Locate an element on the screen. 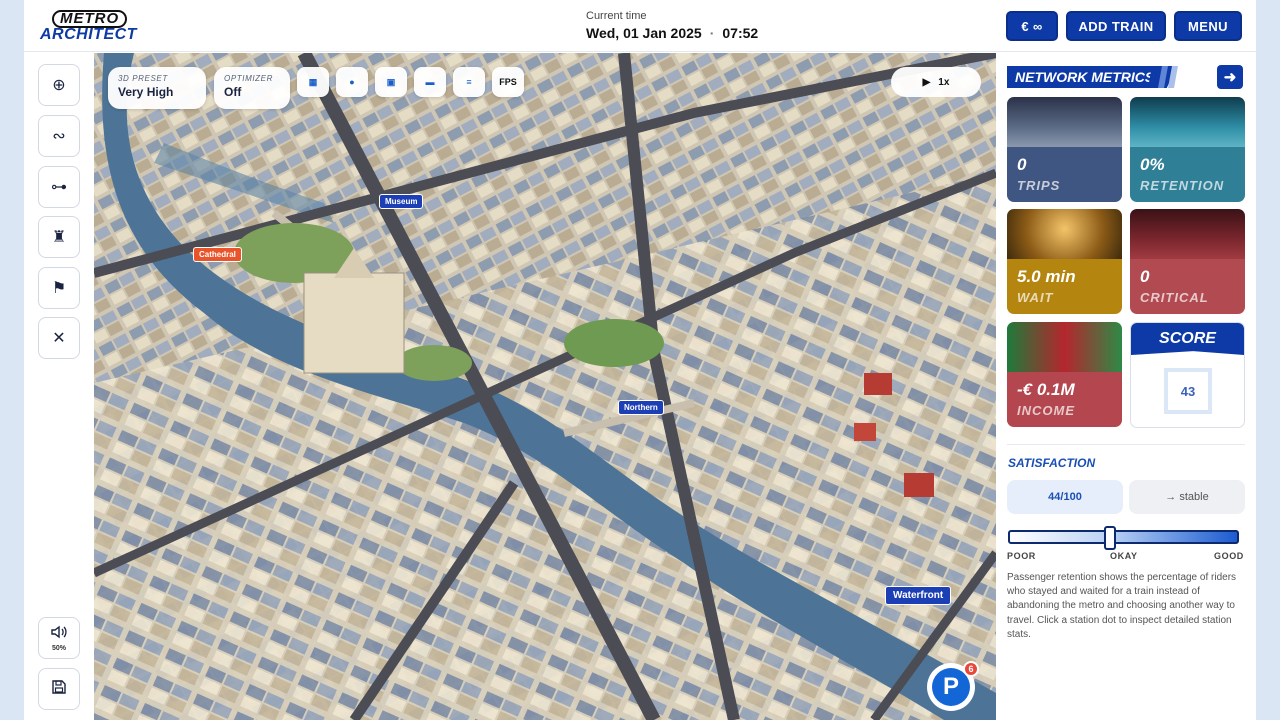 This screenshot has height=720, width=1280. metric-card-retention: 0% RETENTION is located at coordinates (1187, 149).